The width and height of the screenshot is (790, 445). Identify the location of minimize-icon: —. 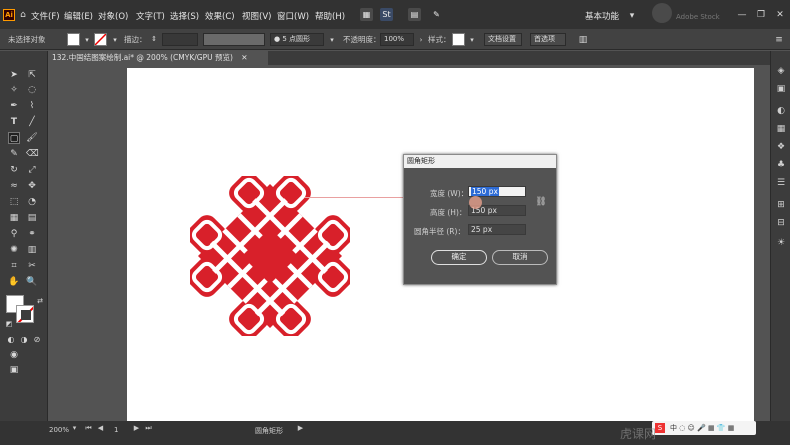
(742, 15).